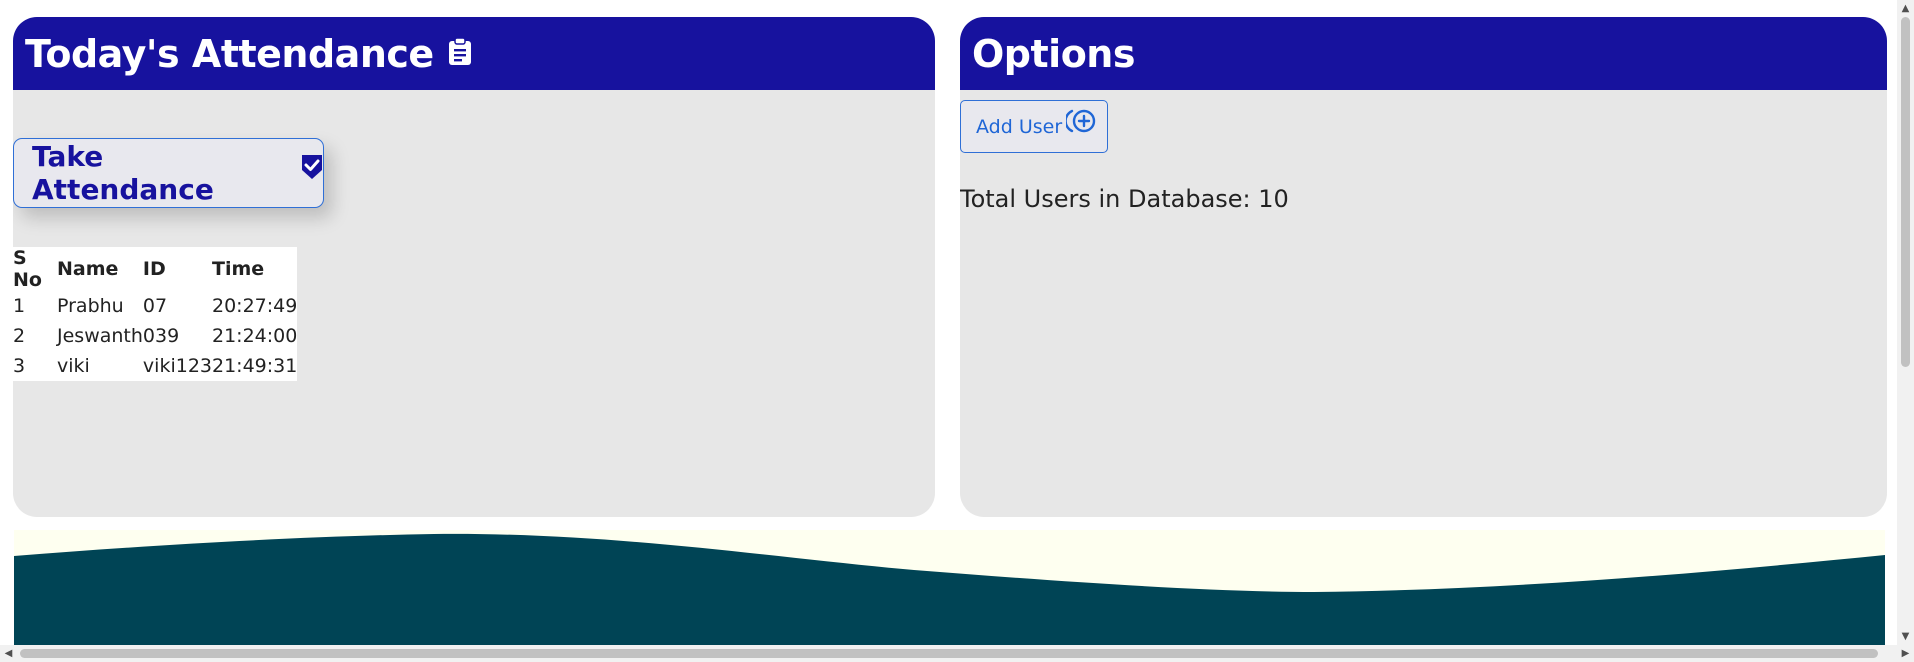  Describe the element at coordinates (8, 653) in the screenshot. I see `scroll-left-arrow: ◀` at that location.